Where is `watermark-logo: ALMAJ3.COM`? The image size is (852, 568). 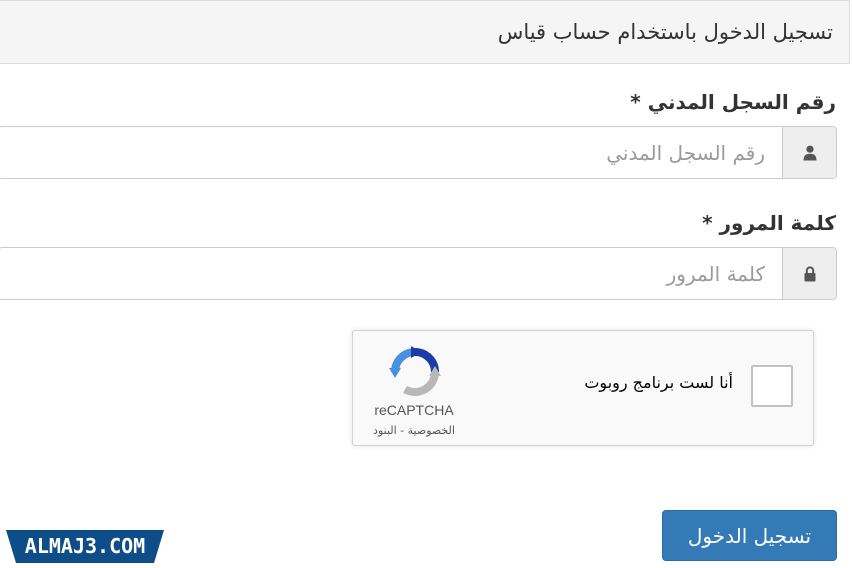 watermark-logo: ALMAJ3.COM is located at coordinates (85, 546).